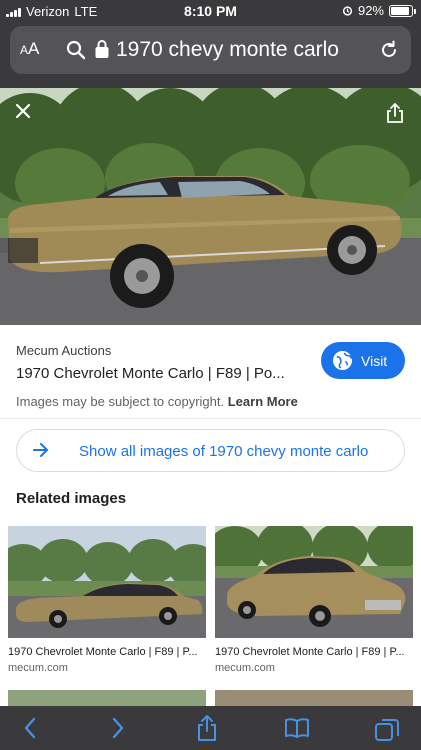 The width and height of the screenshot is (421, 750). I want to click on address-bar: AA 1970 chevy monte carlo, so click(210, 50).